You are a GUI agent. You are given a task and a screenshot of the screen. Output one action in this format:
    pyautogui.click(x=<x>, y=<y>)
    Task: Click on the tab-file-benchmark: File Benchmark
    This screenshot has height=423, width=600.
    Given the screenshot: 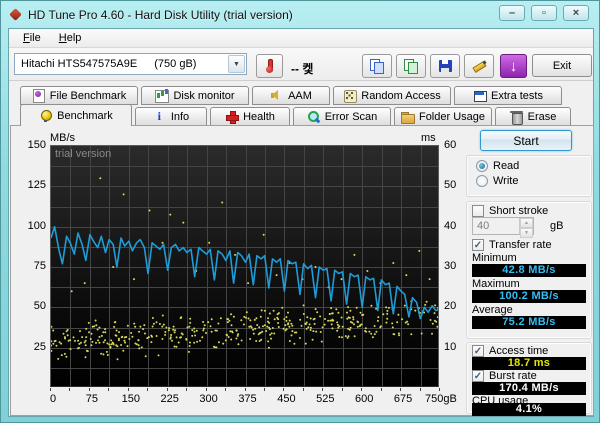 What is the action you would take?
    pyautogui.click(x=79, y=95)
    